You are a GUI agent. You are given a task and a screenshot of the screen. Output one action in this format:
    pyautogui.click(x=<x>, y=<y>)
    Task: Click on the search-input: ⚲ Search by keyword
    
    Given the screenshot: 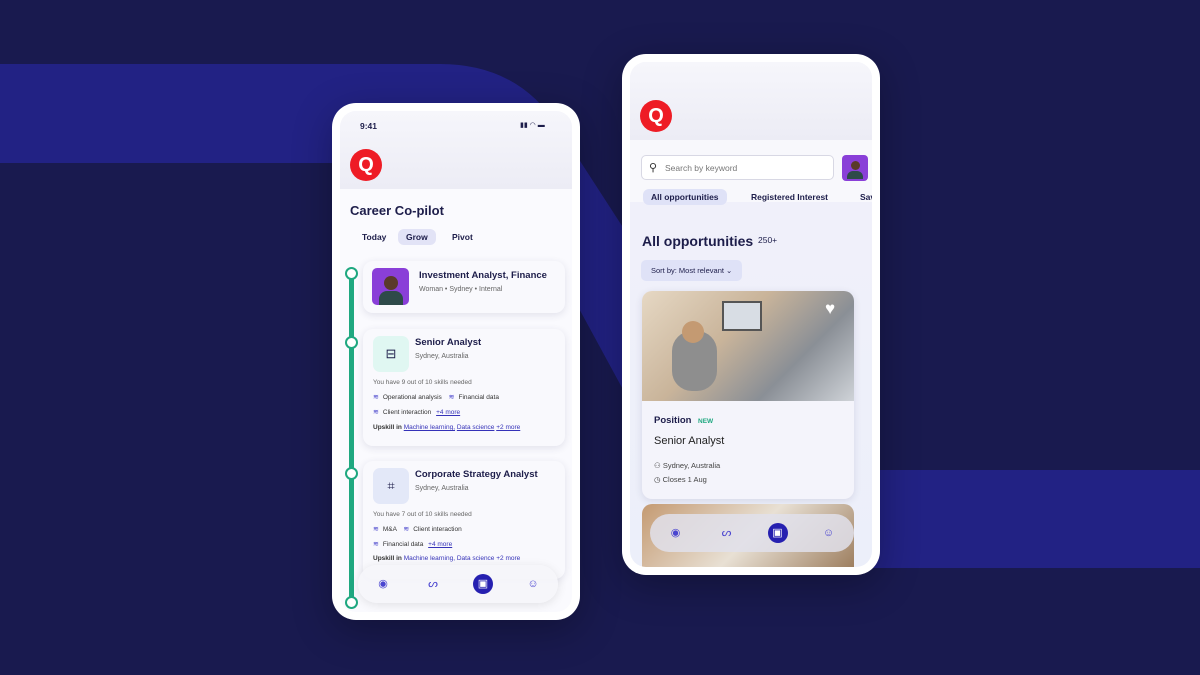 What is the action you would take?
    pyautogui.click(x=737, y=167)
    